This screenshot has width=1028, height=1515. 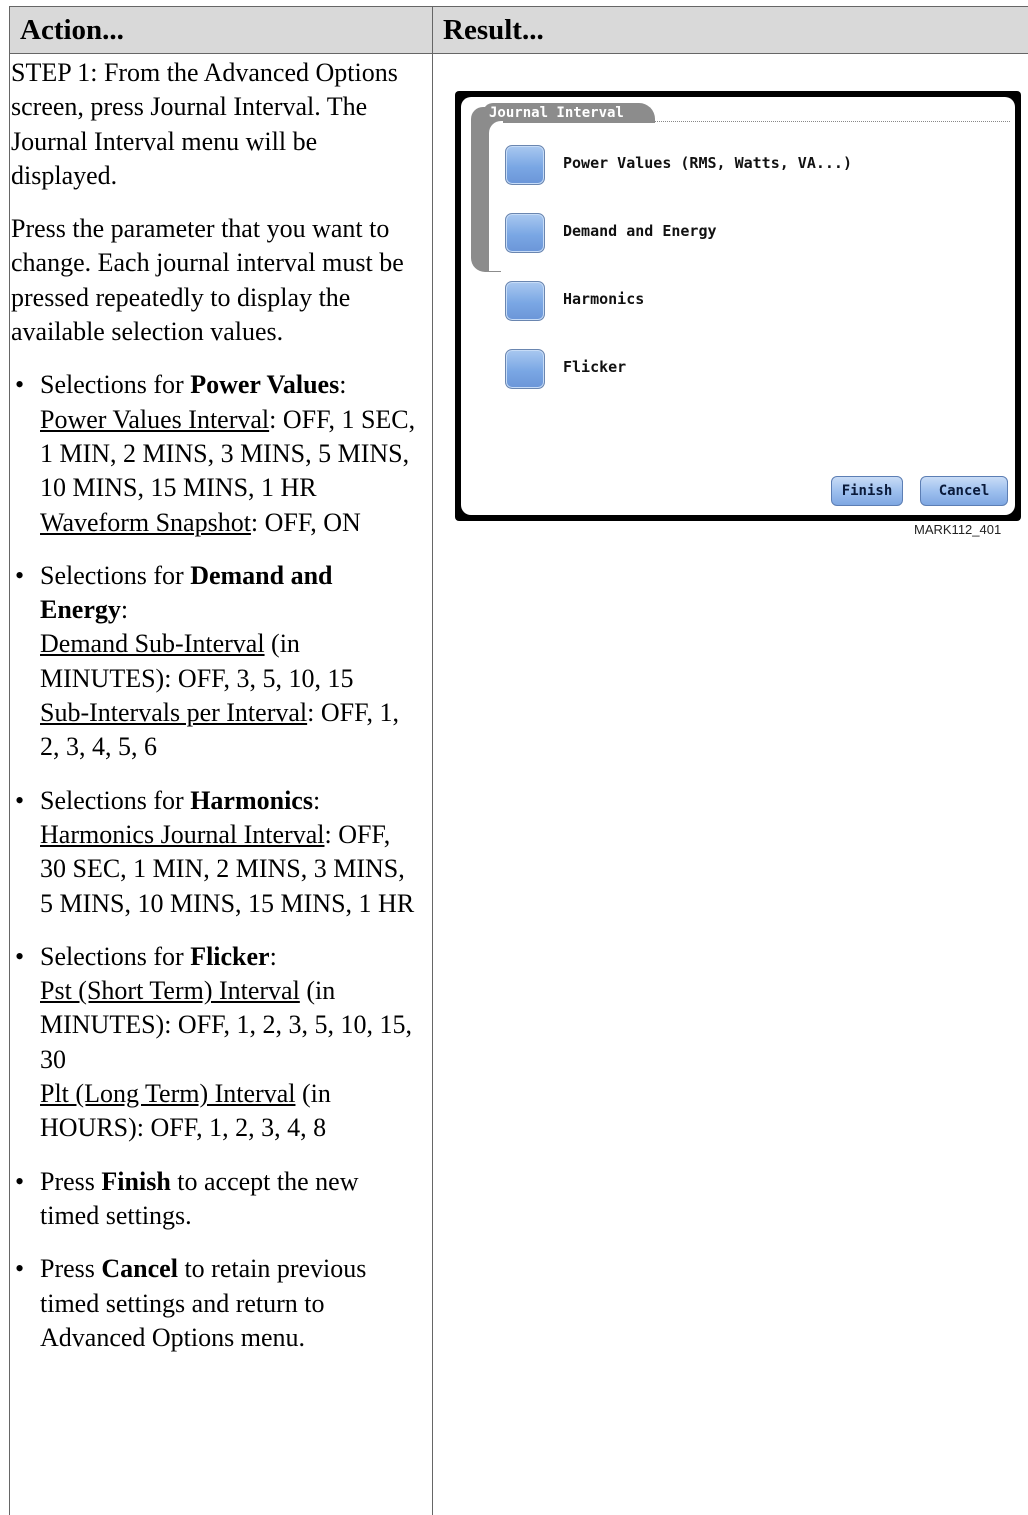 I want to click on menu-item-label: Power Values (RMS, Watts, VA...), so click(x=707, y=163).